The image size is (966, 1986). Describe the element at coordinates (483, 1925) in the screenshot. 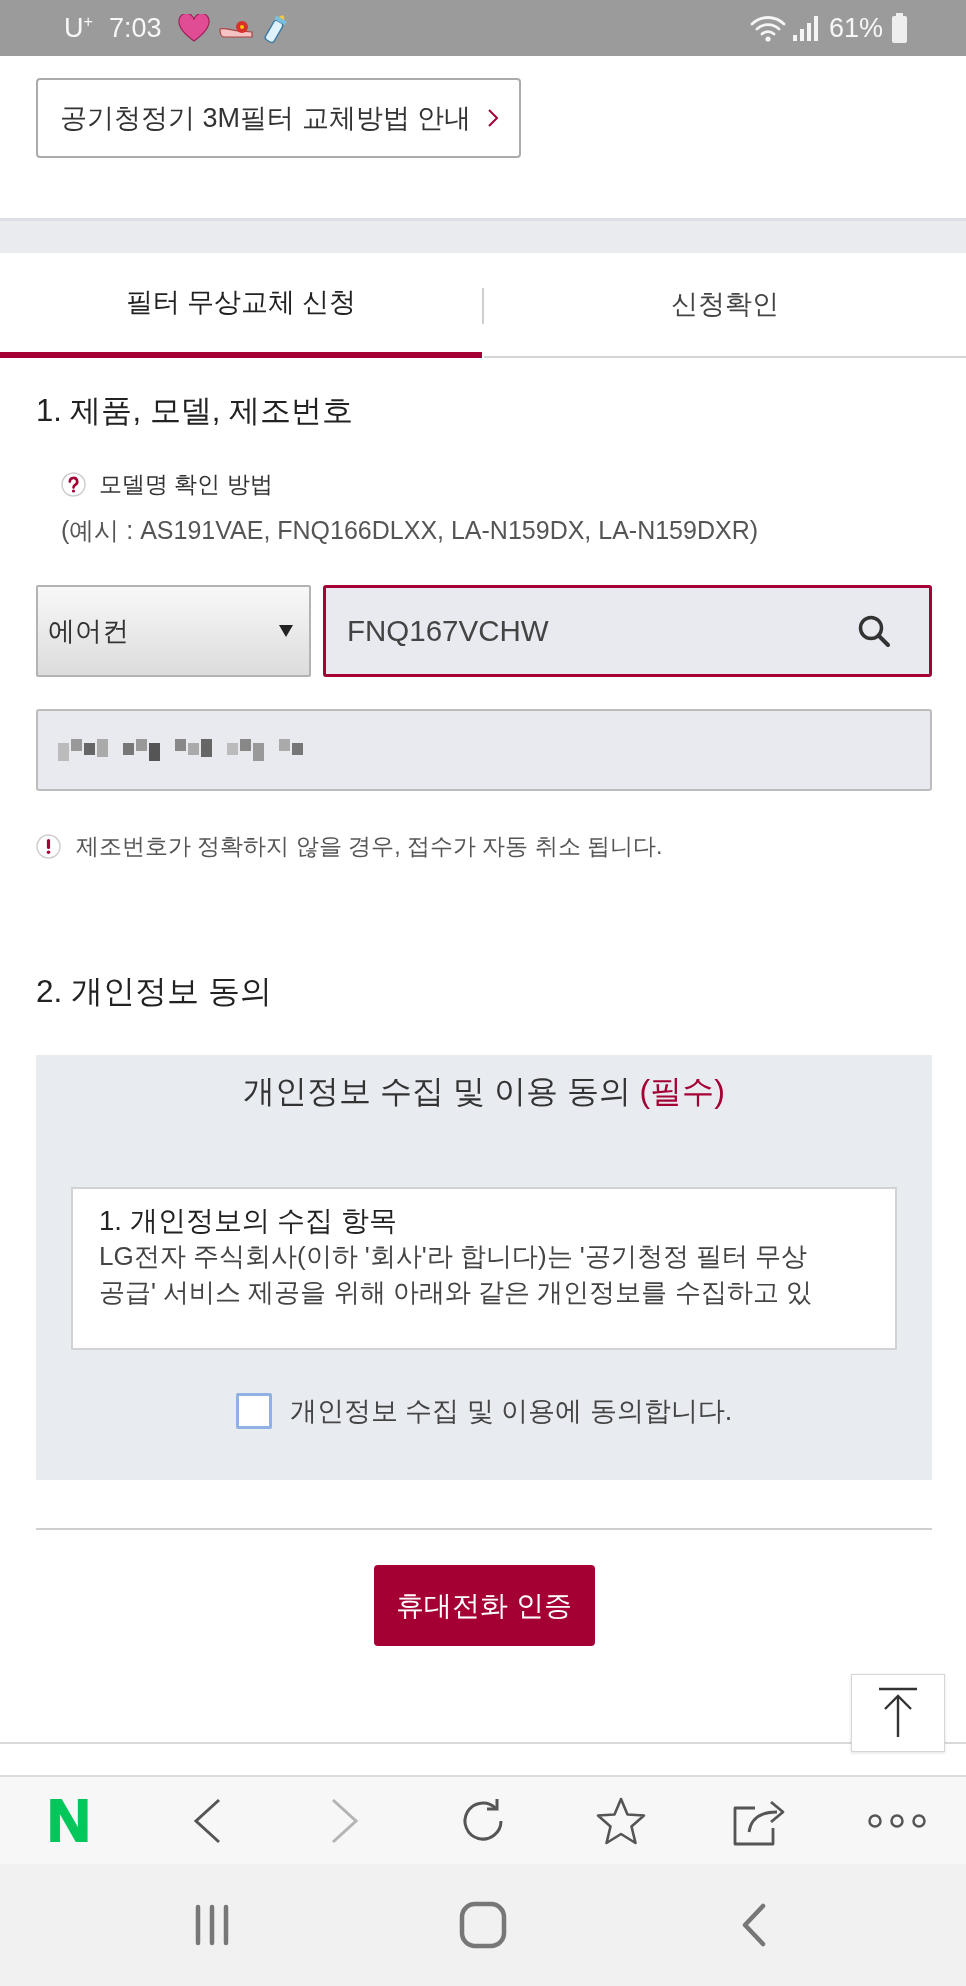

I see `home-icon` at that location.